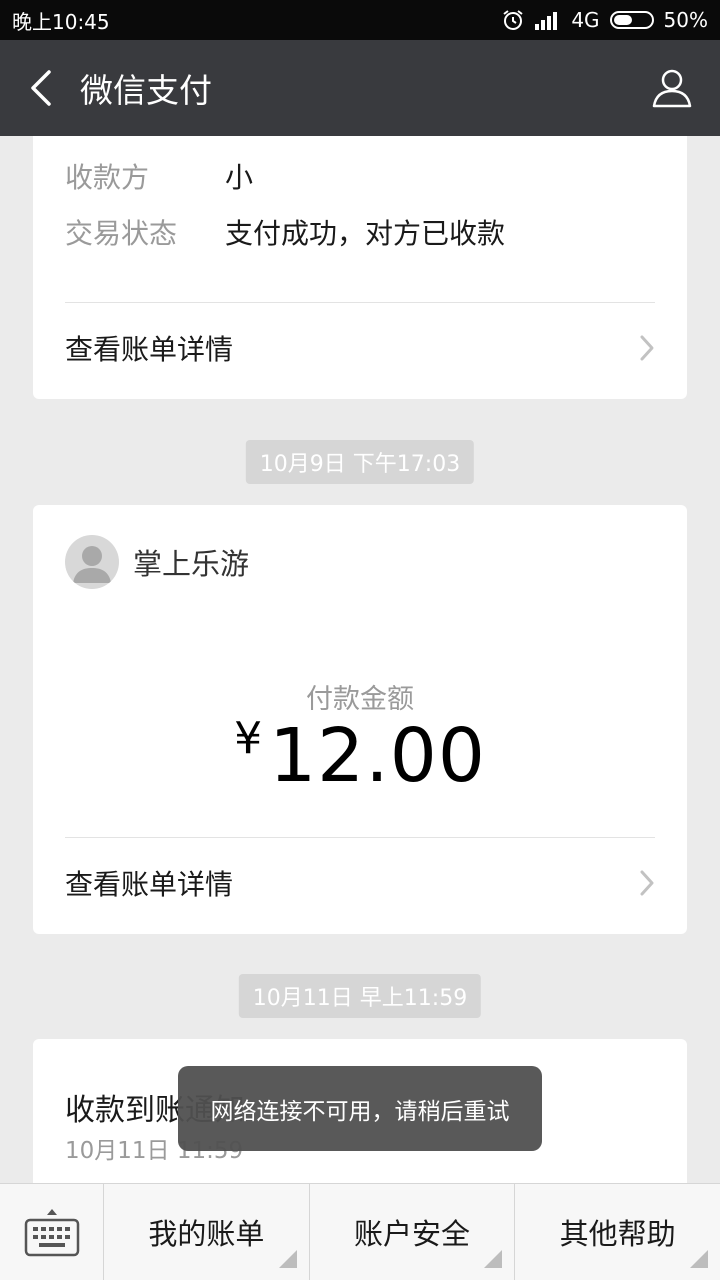  What do you see at coordinates (107, 177) in the screenshot?
I see `payee-label: 收款方` at bounding box center [107, 177].